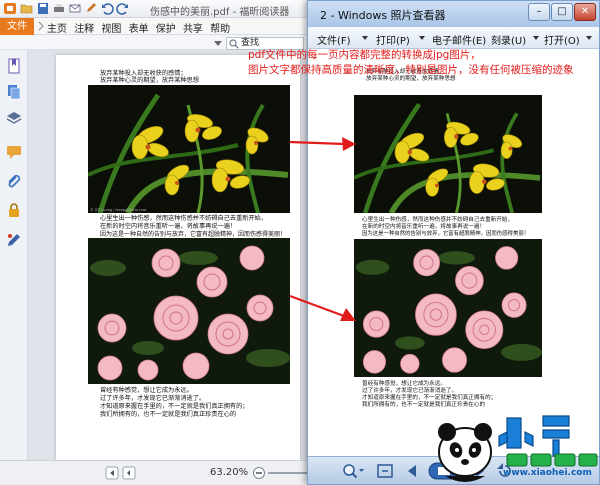  I want to click on minimize-button: –, so click(539, 12).